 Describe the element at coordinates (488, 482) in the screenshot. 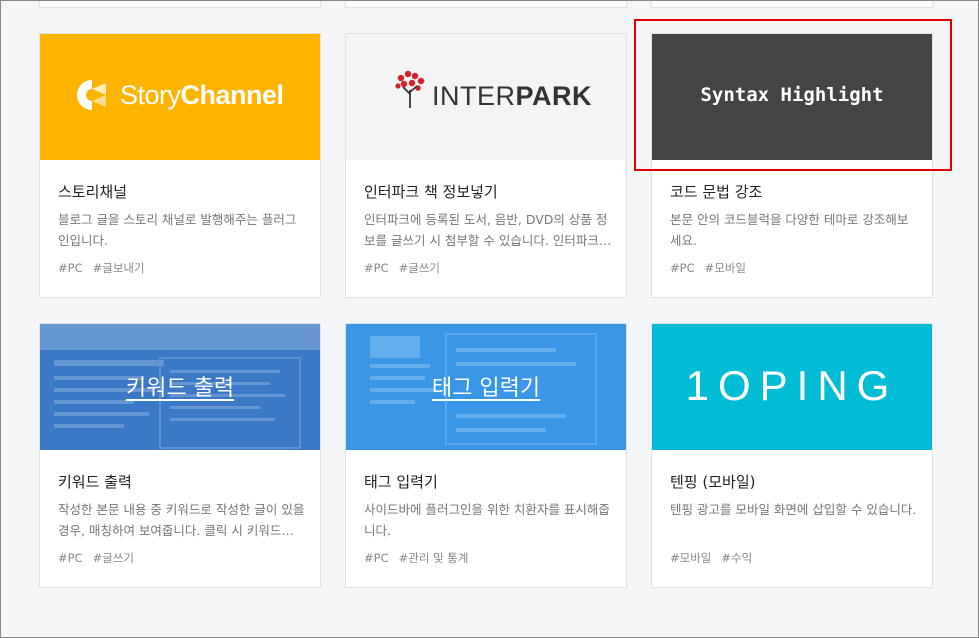

I see `plugin-title: 태그 입력기` at that location.